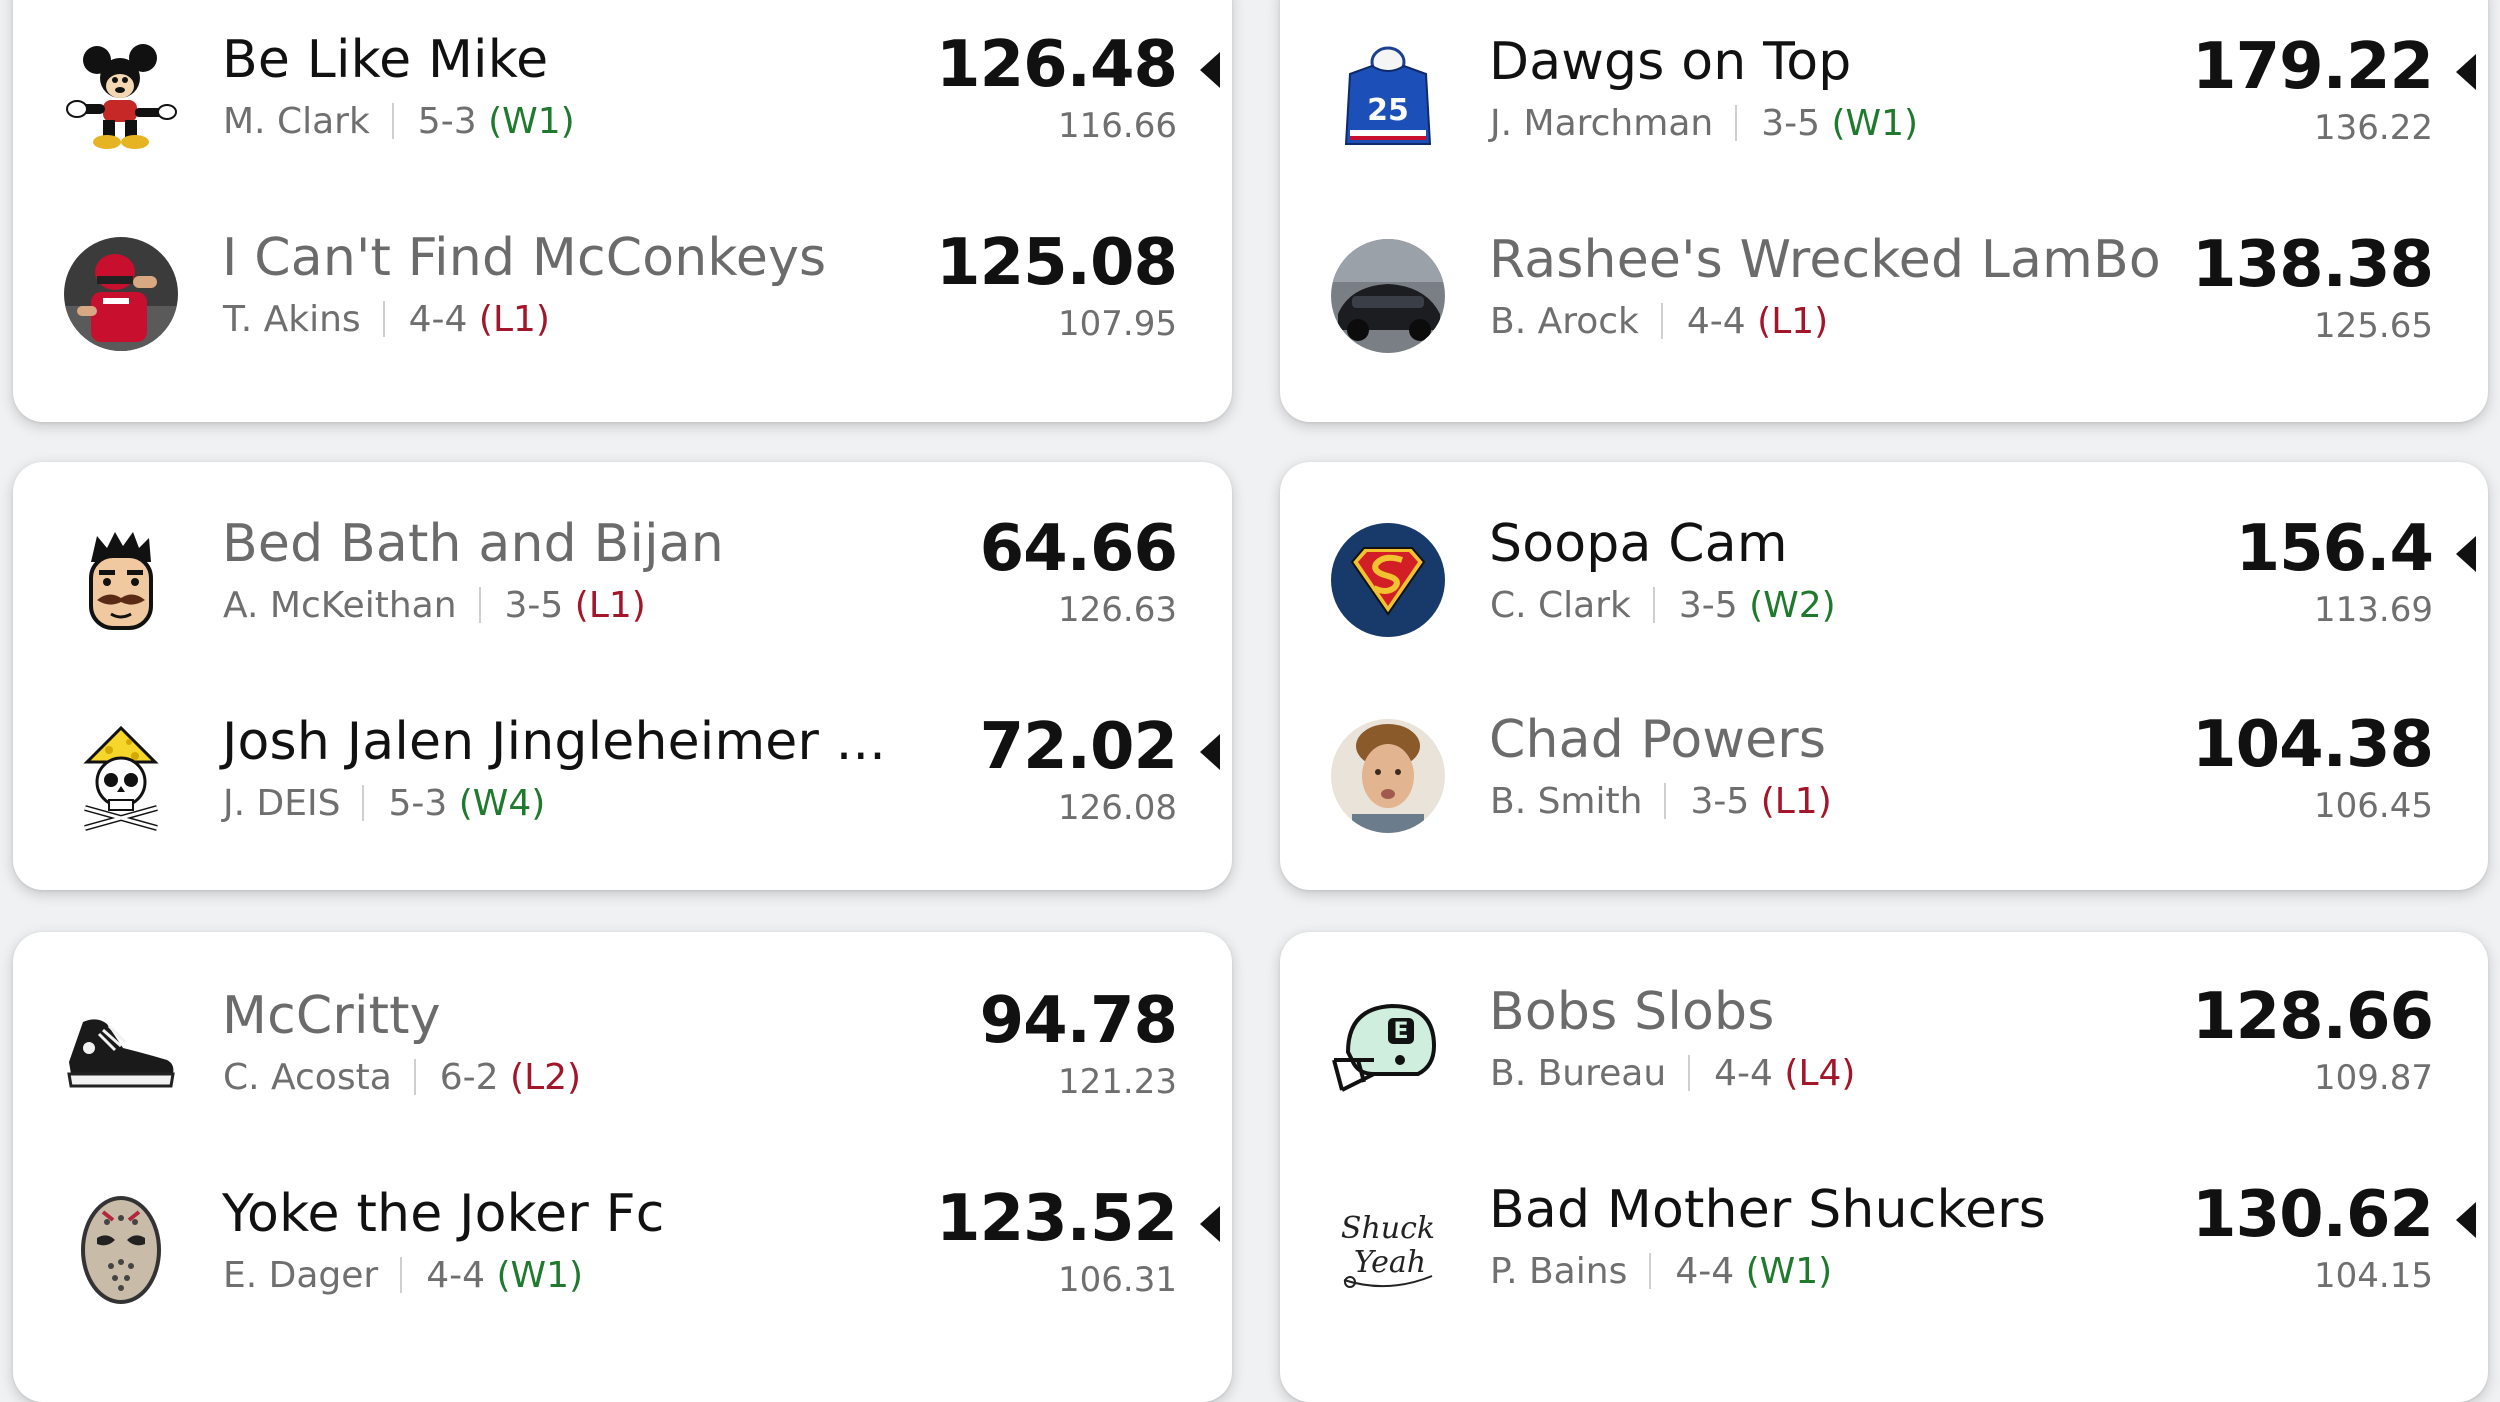 Image resolution: width=2500 pixels, height=1402 pixels. Describe the element at coordinates (434, 606) in the screenshot. I see `team-meta: A. McKeithan 3-5 (L1)` at that location.